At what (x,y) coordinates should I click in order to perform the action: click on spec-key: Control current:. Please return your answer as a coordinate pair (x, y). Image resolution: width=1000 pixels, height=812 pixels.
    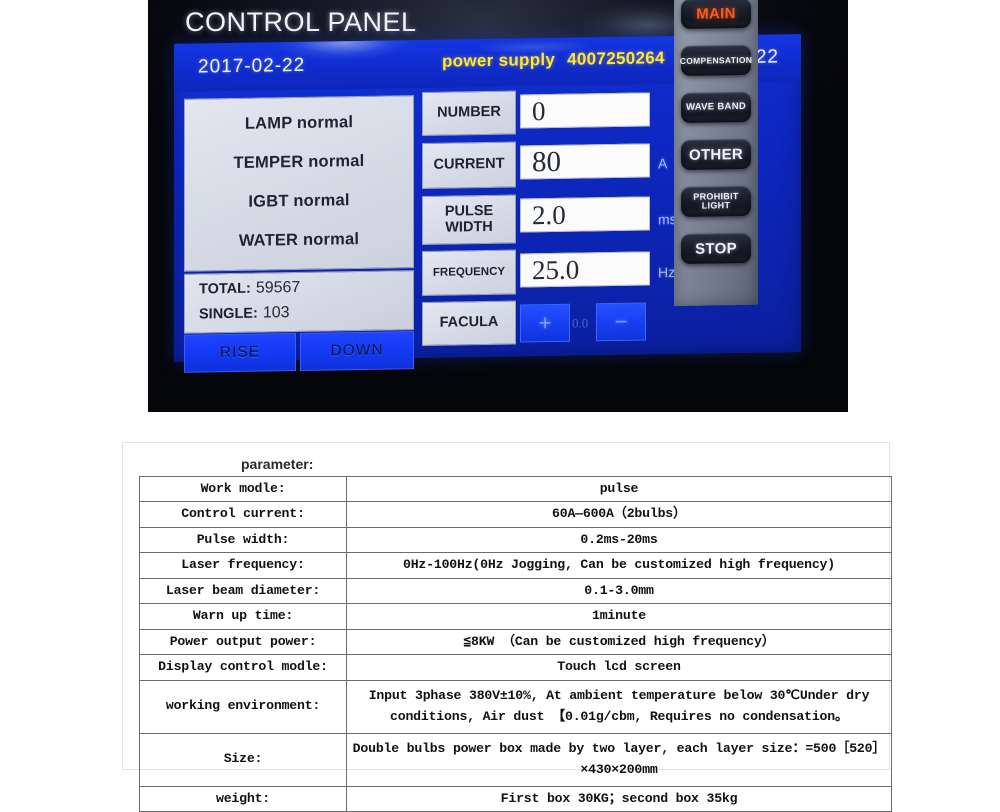
    Looking at the image, I should click on (243, 514).